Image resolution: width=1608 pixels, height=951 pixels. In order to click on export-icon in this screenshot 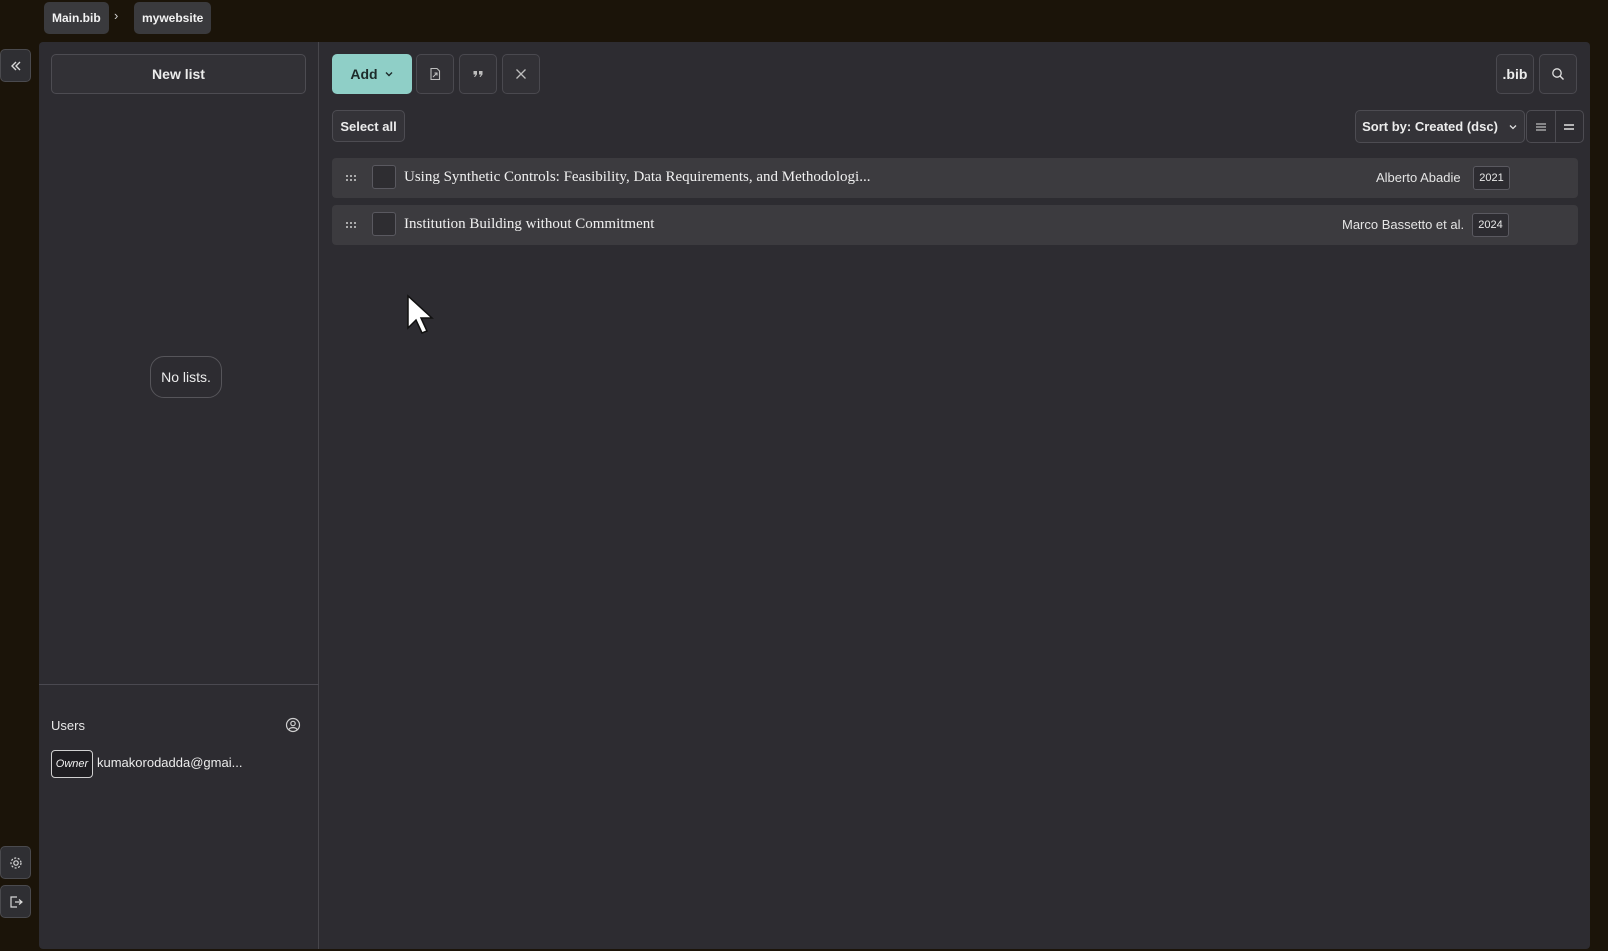, I will do `click(435, 74)`.